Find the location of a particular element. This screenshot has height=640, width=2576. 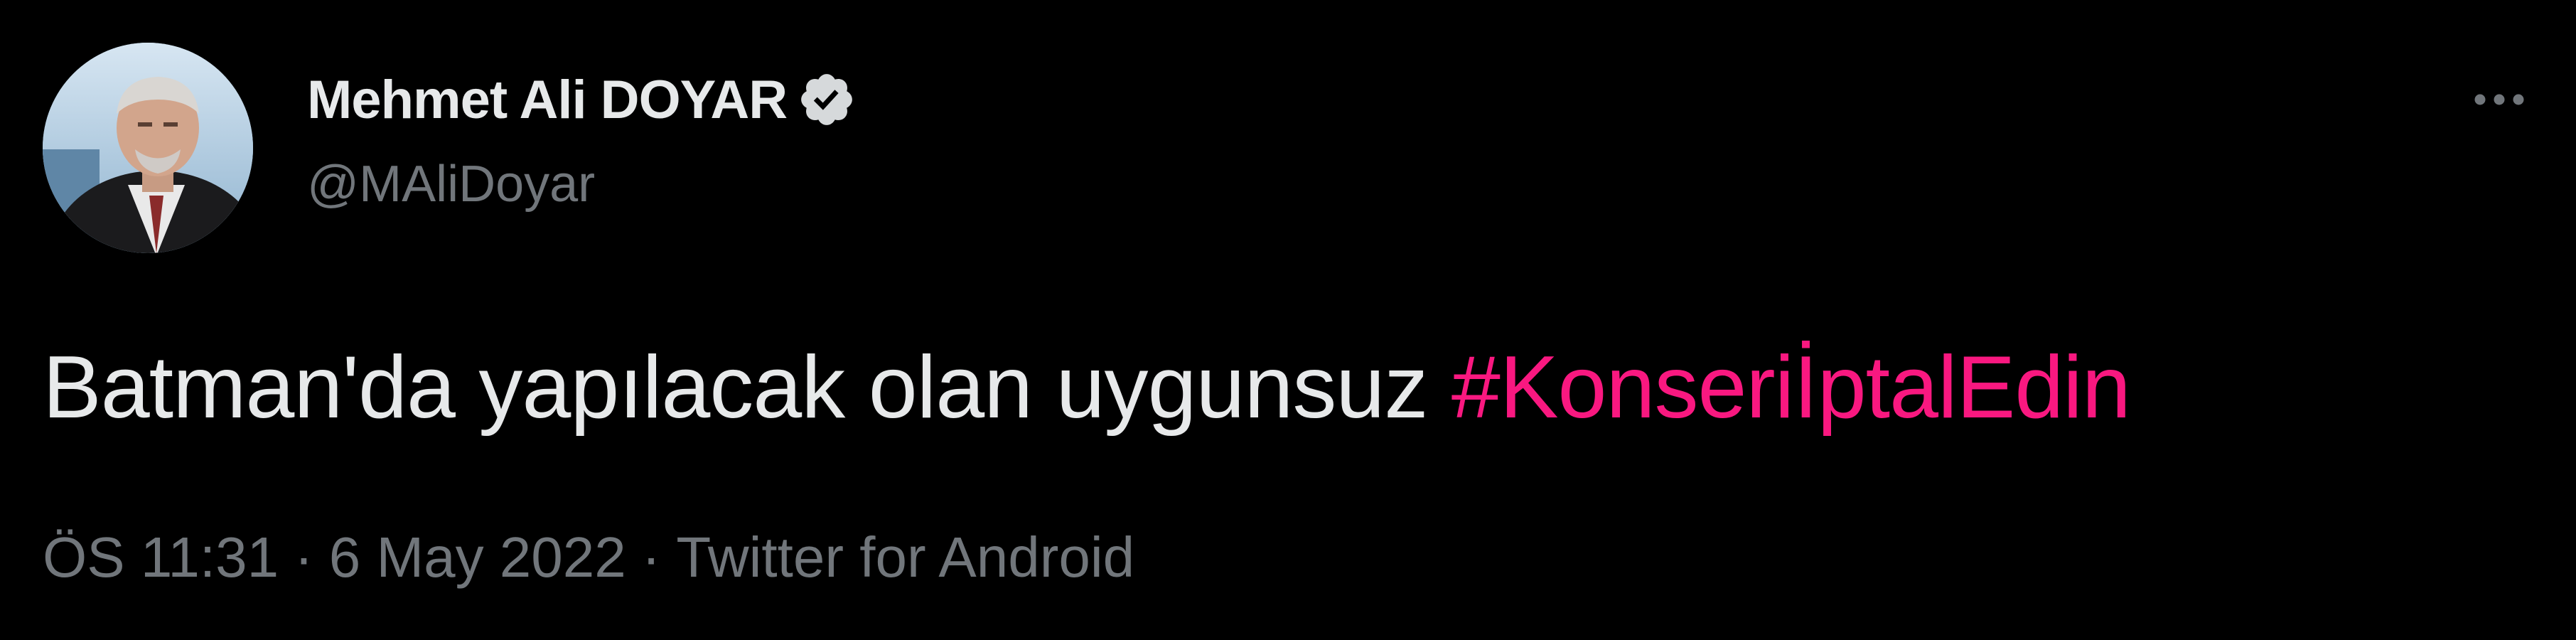

author-avatar is located at coordinates (148, 148).